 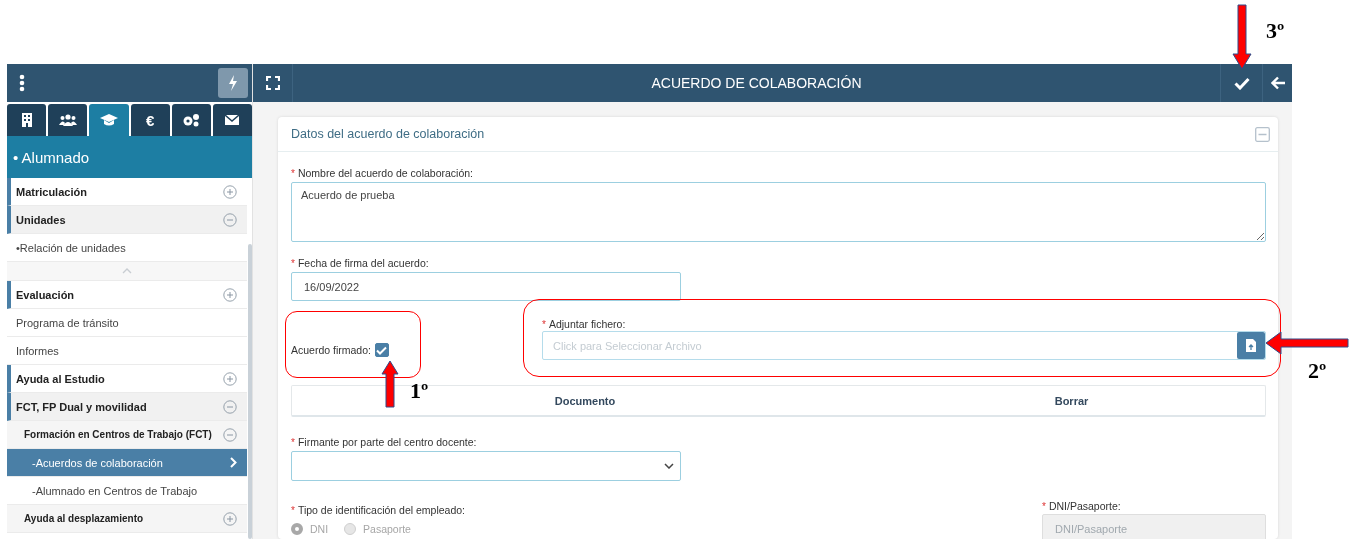 I want to click on column-header: Documento, so click(x=585, y=400).